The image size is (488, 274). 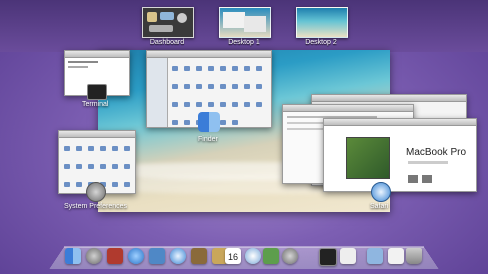 I want to click on textedit-icon, so click(x=348, y=256).